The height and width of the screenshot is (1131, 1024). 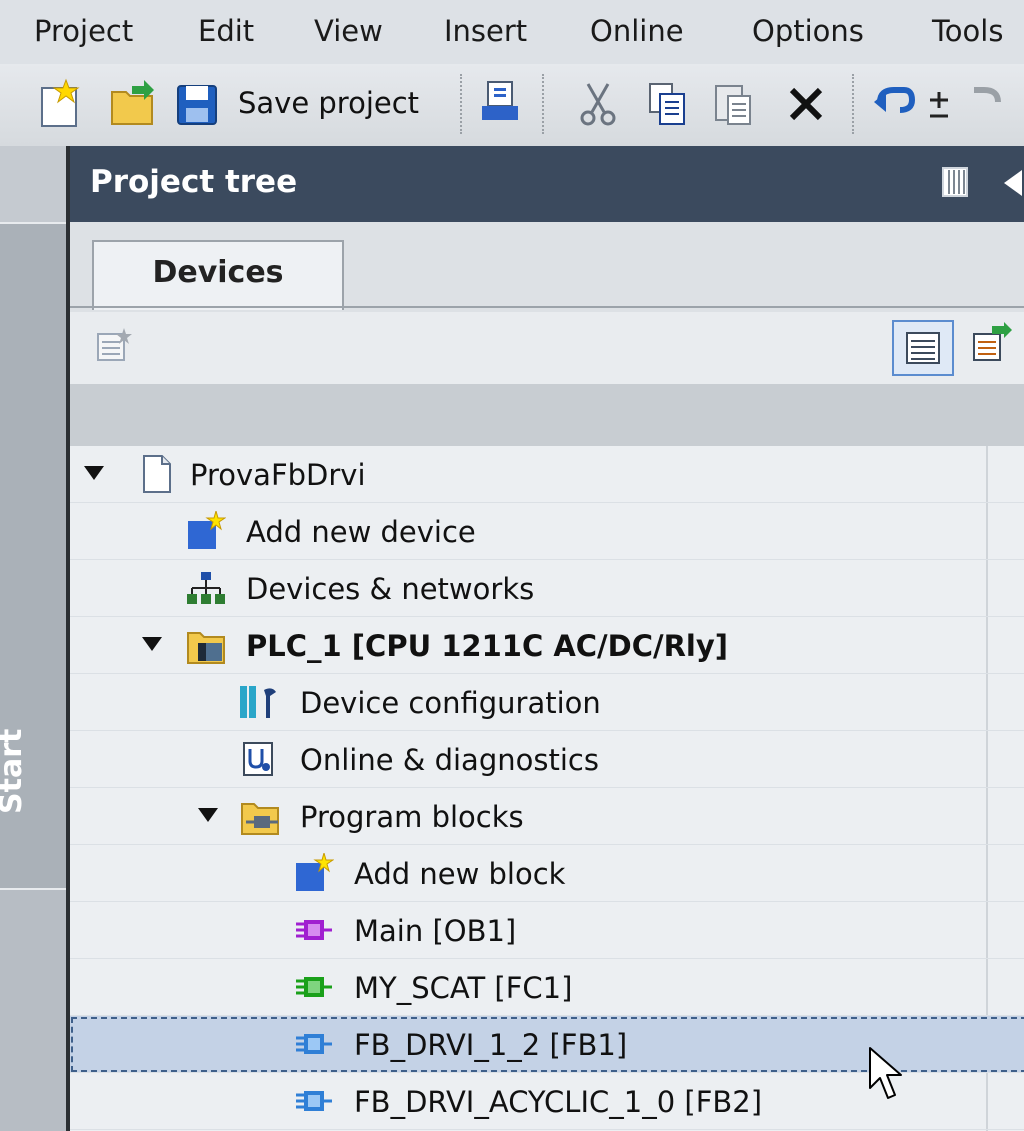 I want to click on tree-row-program-blocks: Program blocks, so click(x=547, y=816).